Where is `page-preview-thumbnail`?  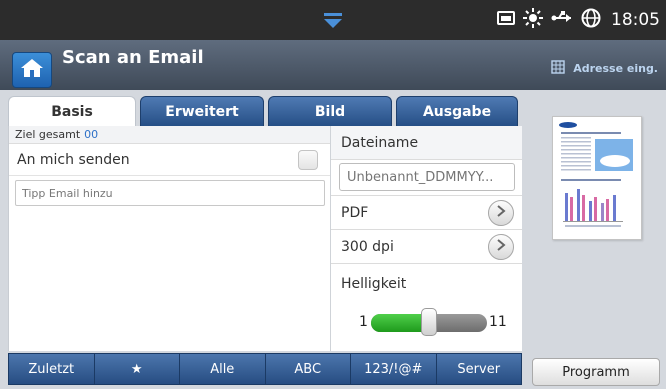 page-preview-thumbnail is located at coordinates (597, 178).